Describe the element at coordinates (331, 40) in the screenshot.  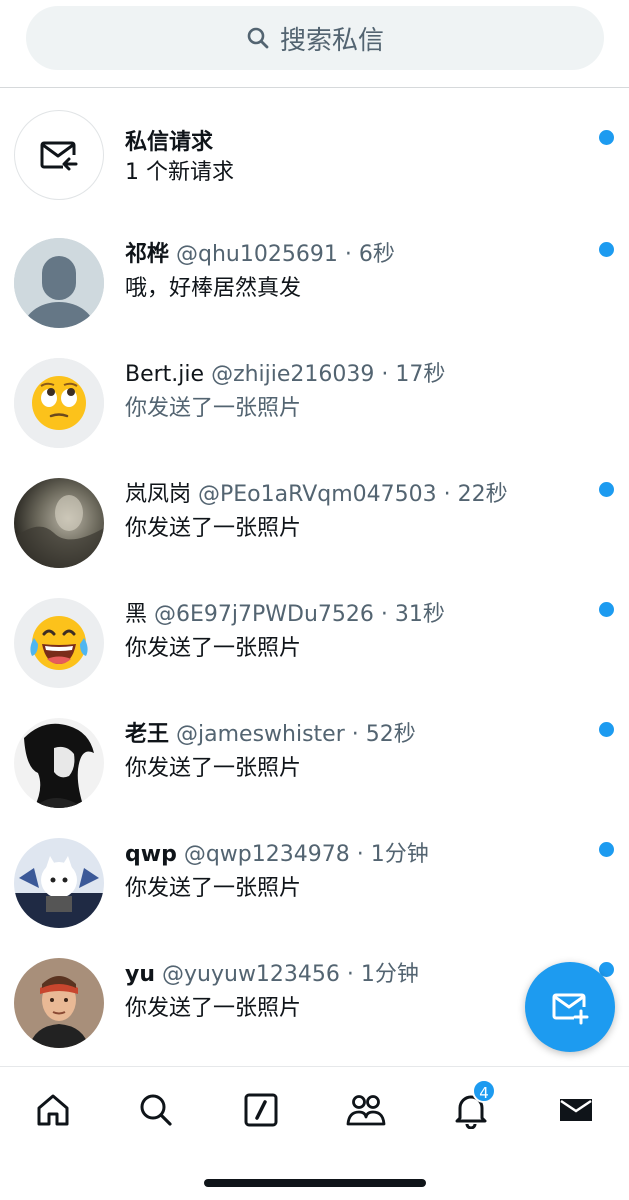
I see `search-placeholder: 搜索私信` at that location.